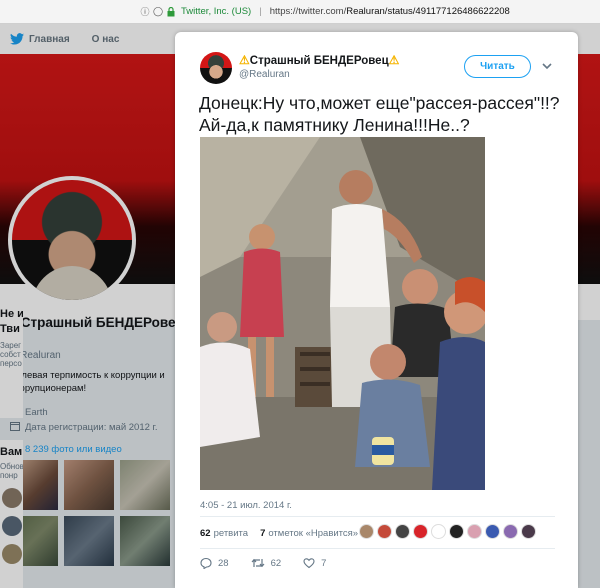  Describe the element at coordinates (264, 74) in the screenshot. I see `tweet-author-handle: @Realuran` at that location.